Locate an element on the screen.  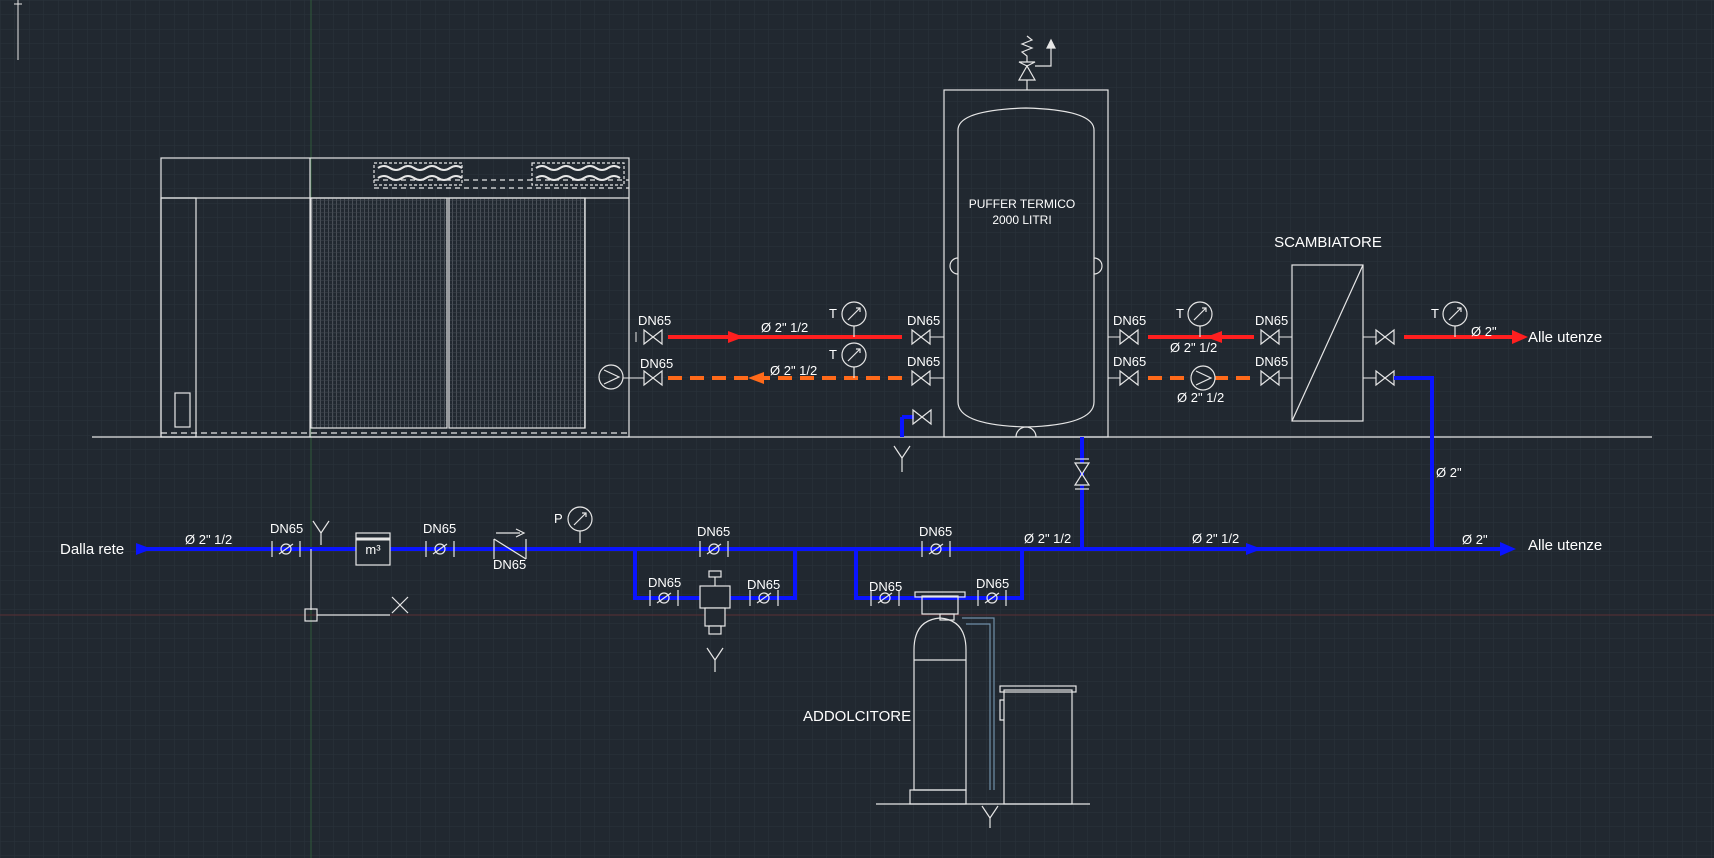
temp-label-2: T is located at coordinates (833, 354).